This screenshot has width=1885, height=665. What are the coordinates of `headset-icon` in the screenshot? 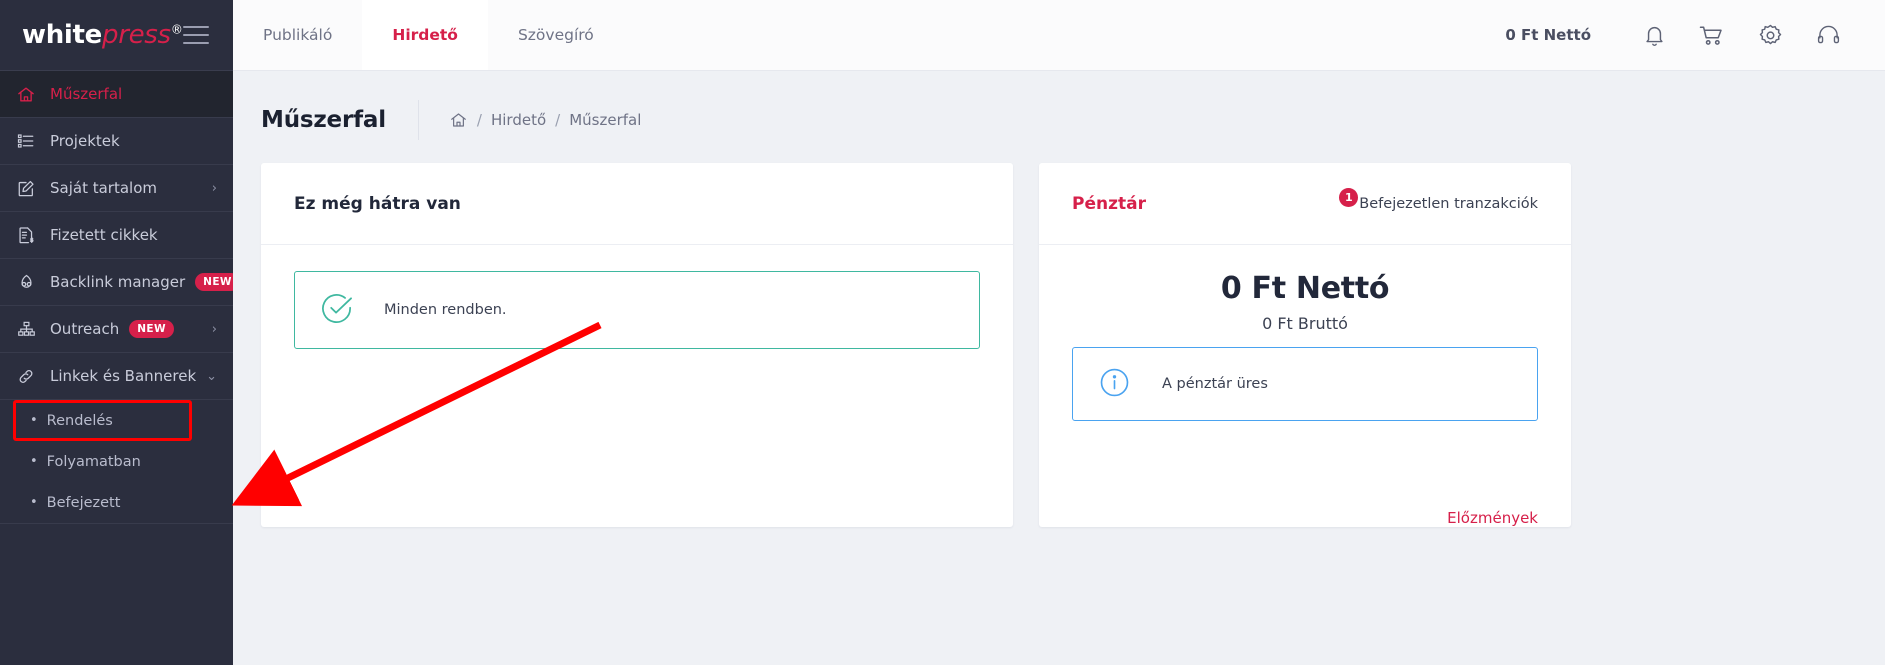 It's located at (1828, 35).